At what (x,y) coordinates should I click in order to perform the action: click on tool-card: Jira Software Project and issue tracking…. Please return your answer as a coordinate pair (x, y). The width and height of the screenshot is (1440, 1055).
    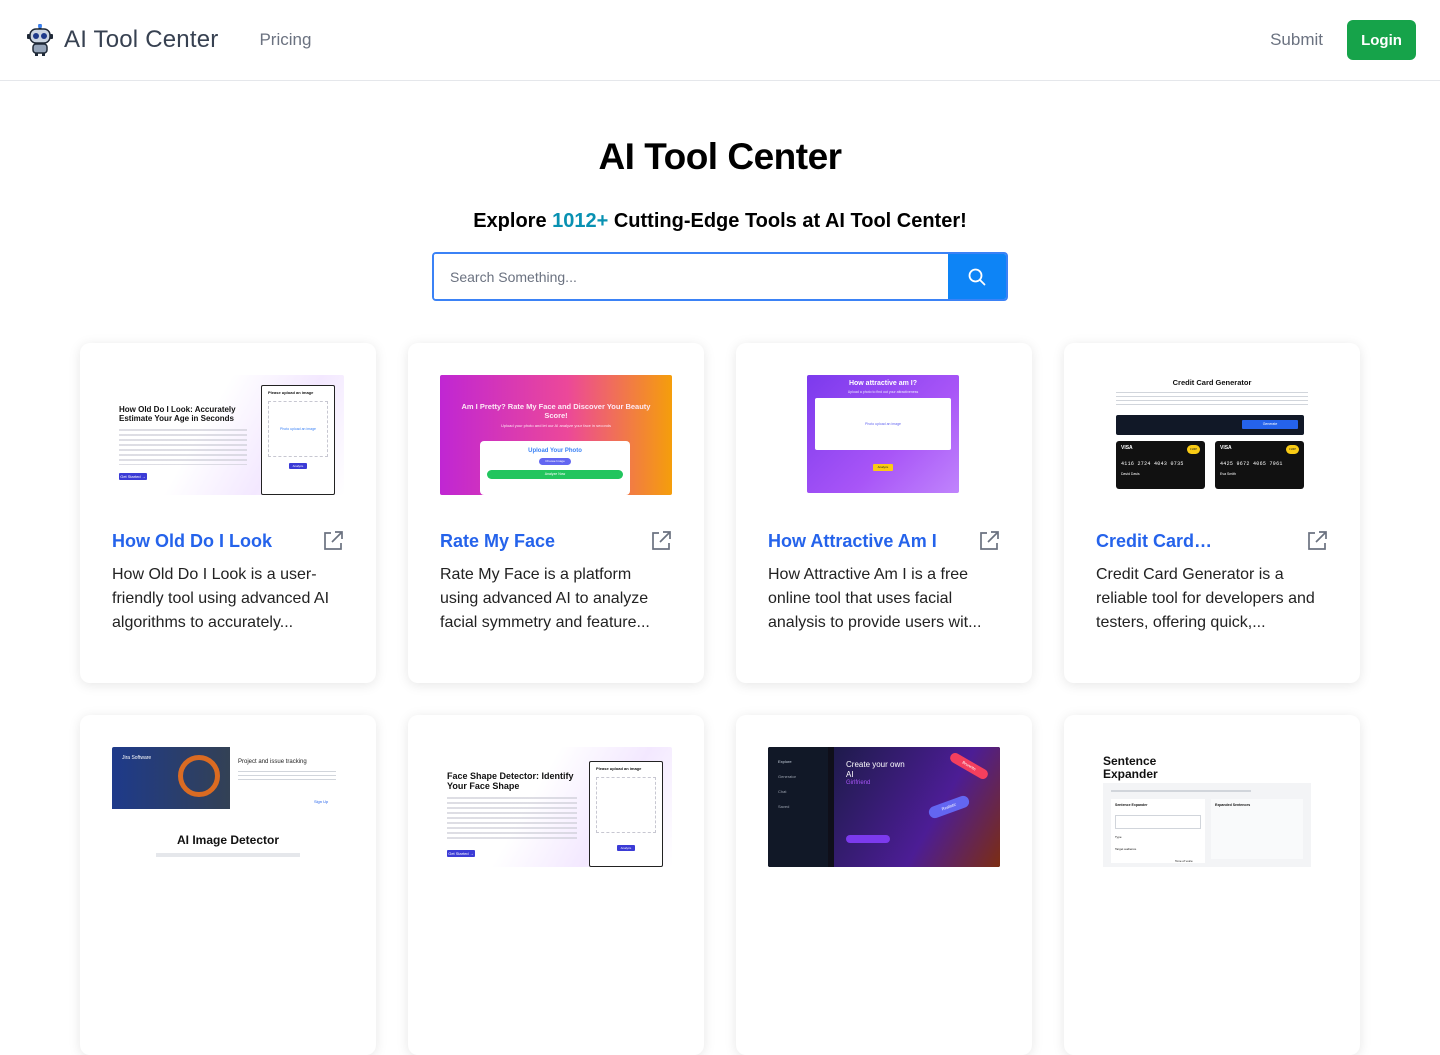
    Looking at the image, I should click on (228, 885).